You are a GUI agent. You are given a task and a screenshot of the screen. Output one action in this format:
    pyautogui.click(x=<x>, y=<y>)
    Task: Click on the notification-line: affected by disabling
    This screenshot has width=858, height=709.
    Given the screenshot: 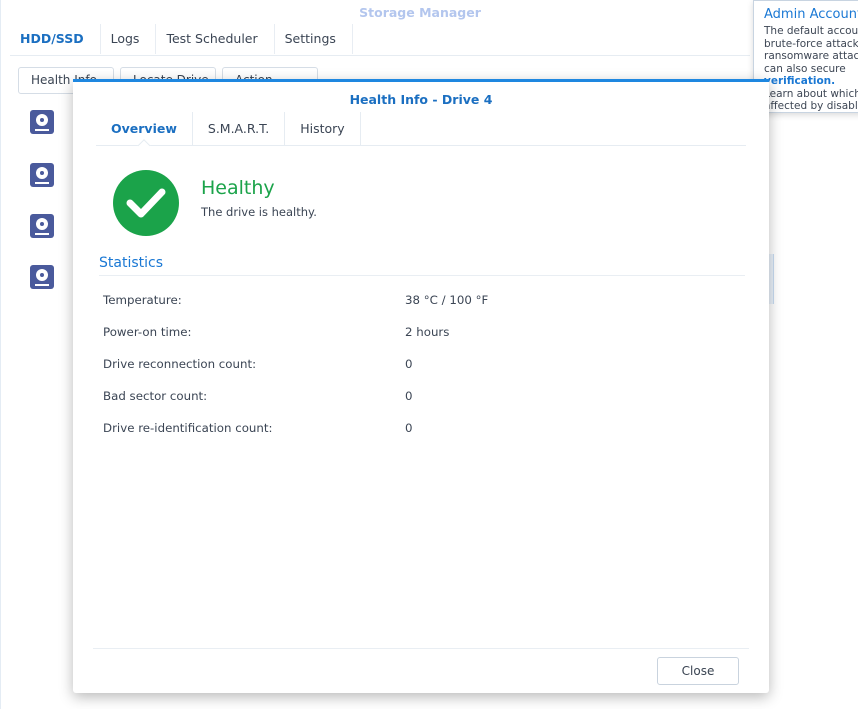 What is the action you would take?
    pyautogui.click(x=811, y=106)
    